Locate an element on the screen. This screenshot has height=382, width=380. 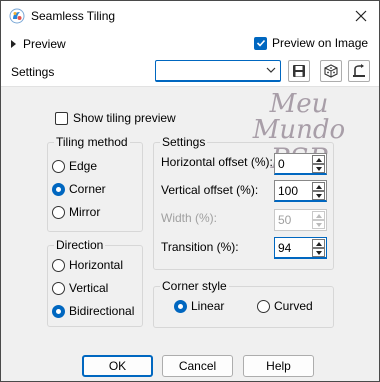
dice-icon is located at coordinates (331, 71).